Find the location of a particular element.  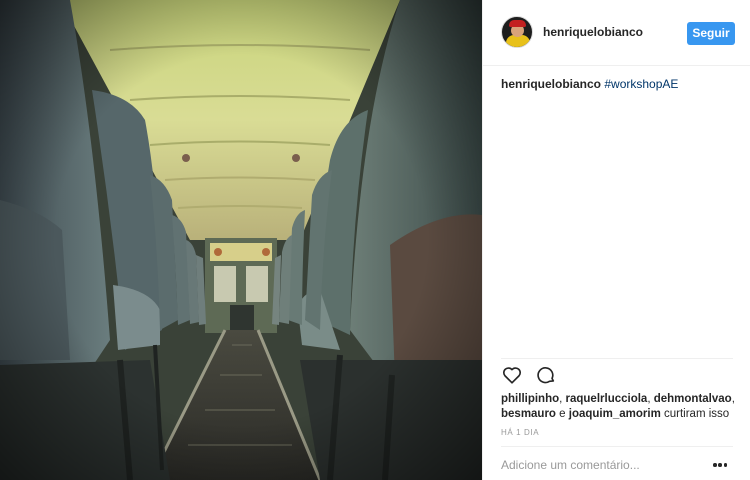

post-header: henriquelobianco Seguir is located at coordinates (616, 33).